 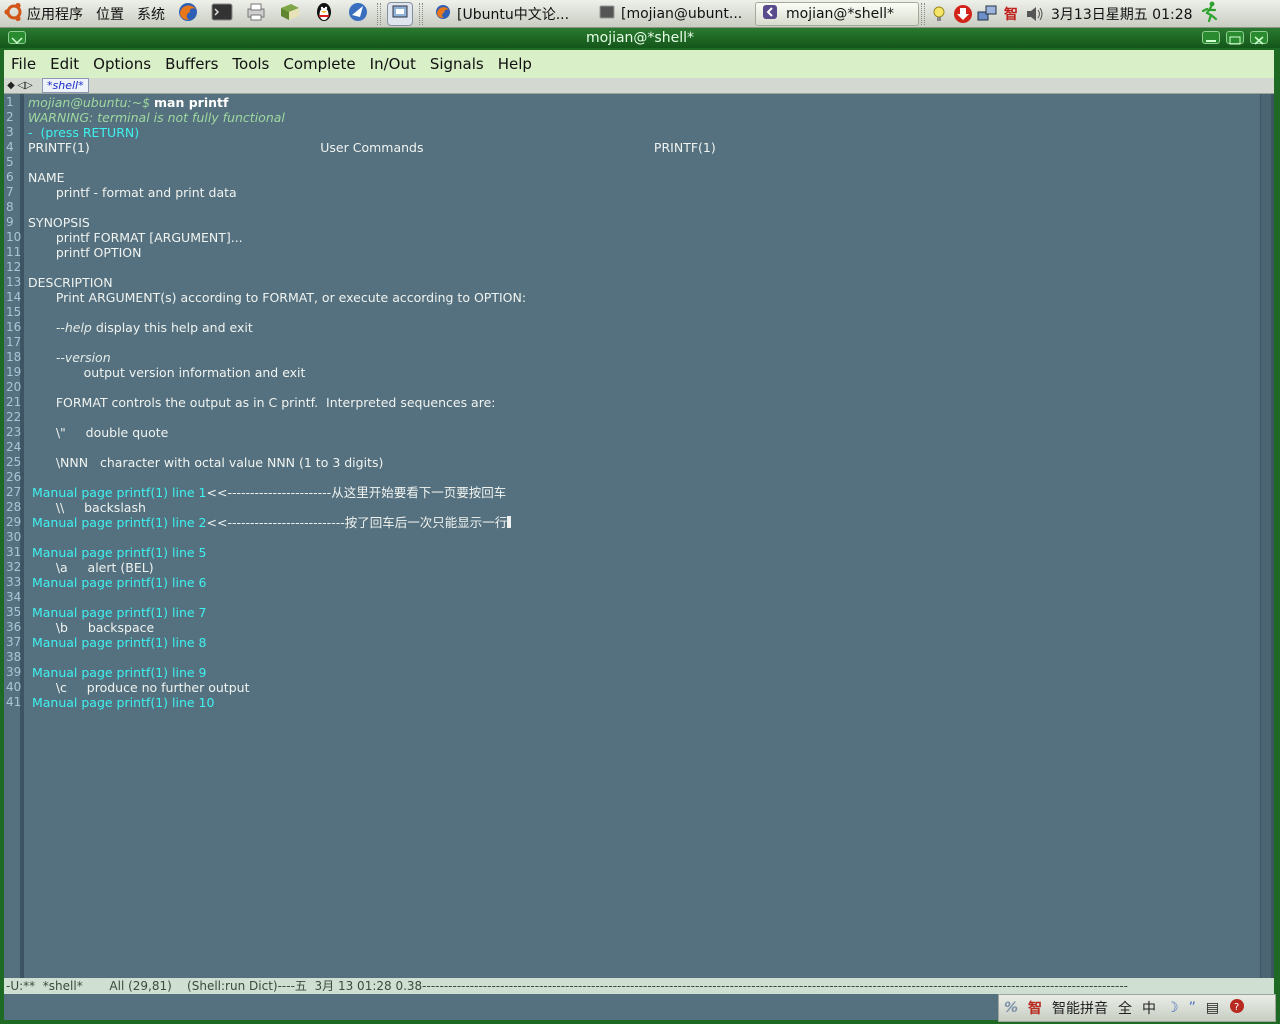 I want to click on buffer-line: DESCRIPTION, so click(x=70, y=282).